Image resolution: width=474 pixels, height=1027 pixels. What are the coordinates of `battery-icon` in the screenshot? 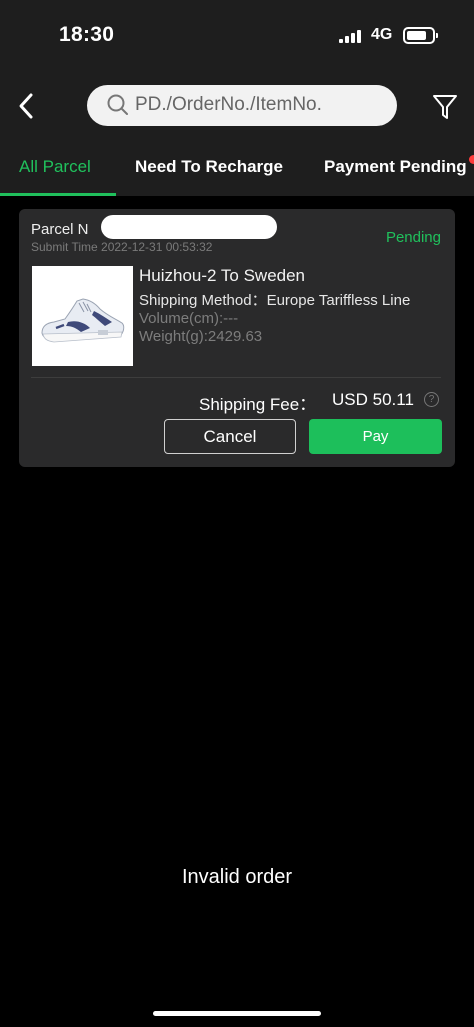 It's located at (420, 35).